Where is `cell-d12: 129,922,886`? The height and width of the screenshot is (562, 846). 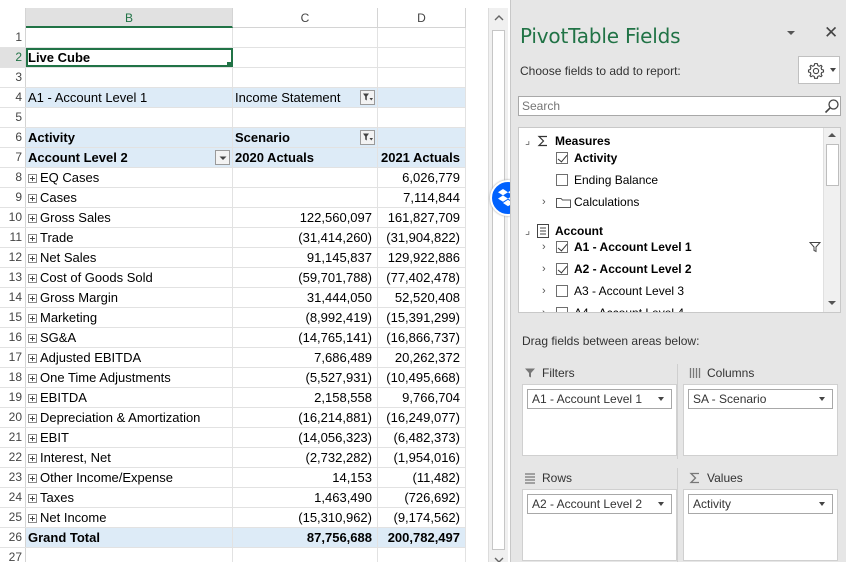 cell-d12: 129,922,886 is located at coordinates (422, 257).